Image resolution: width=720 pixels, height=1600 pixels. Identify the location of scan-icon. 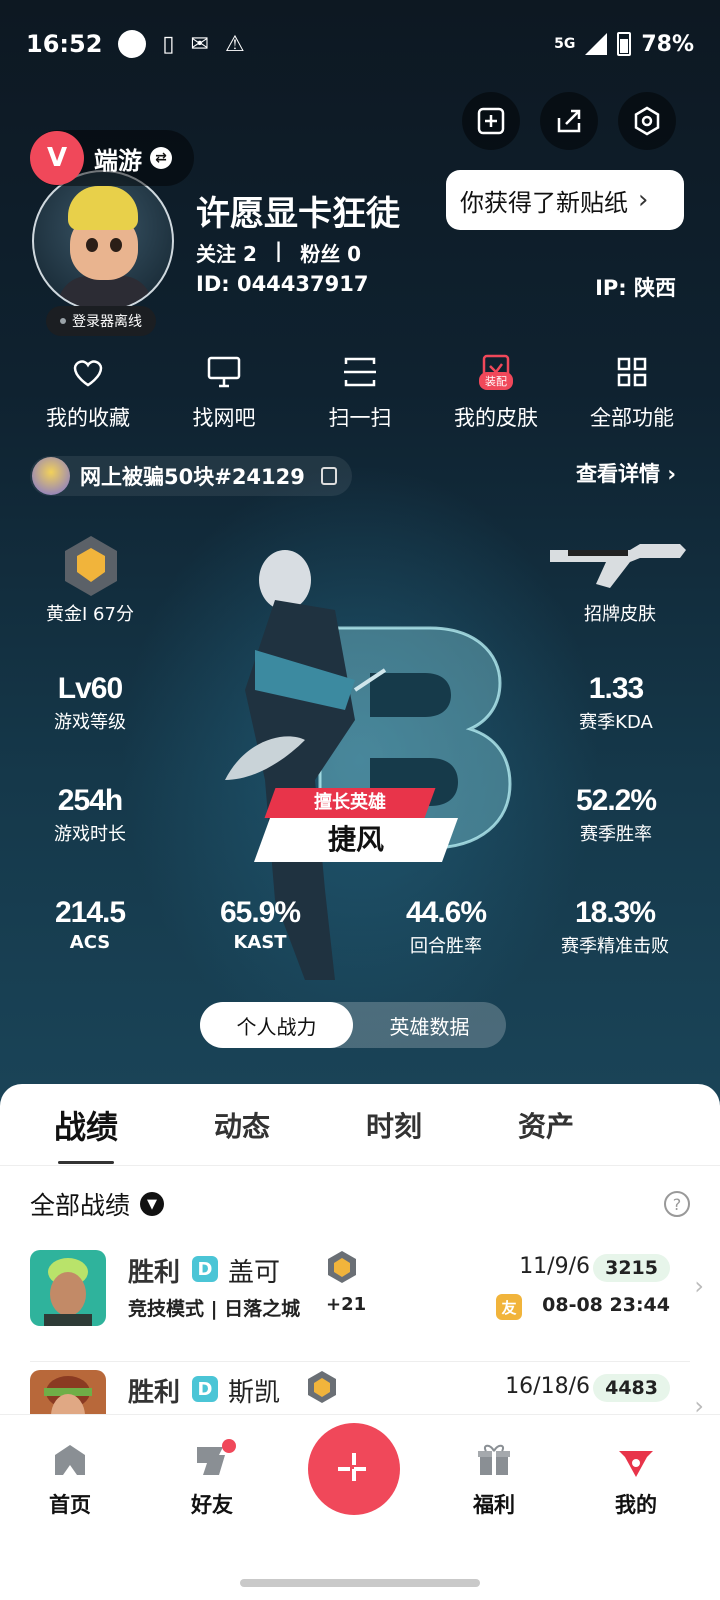
(360, 372).